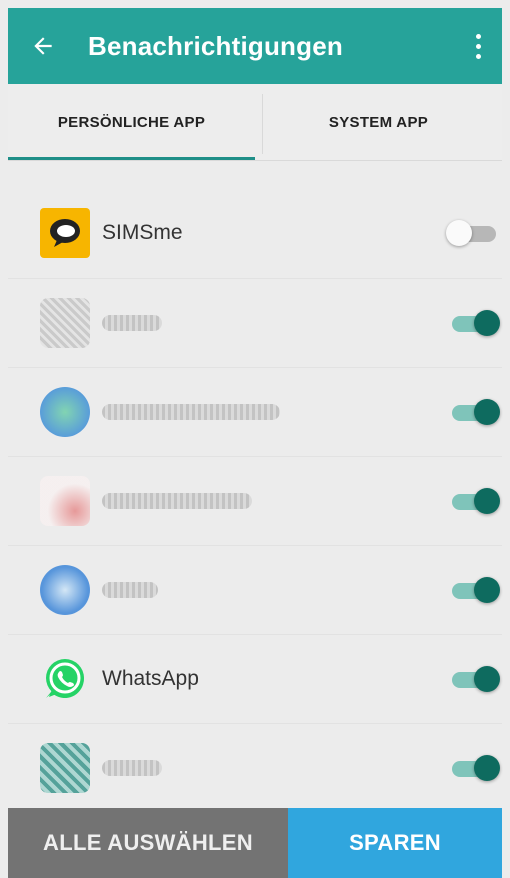 The image size is (510, 878). What do you see at coordinates (255, 679) in the screenshot?
I see `list-item: WhatsApp` at bounding box center [255, 679].